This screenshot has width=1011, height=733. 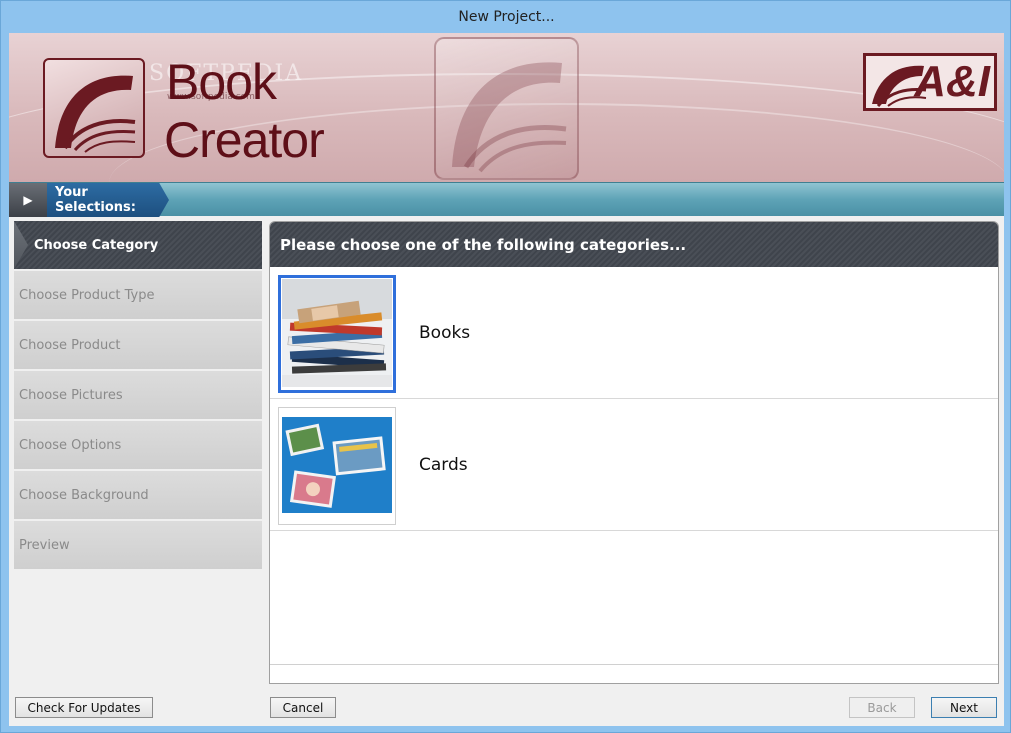 What do you see at coordinates (443, 465) in the screenshot?
I see `category-label: Cards` at bounding box center [443, 465].